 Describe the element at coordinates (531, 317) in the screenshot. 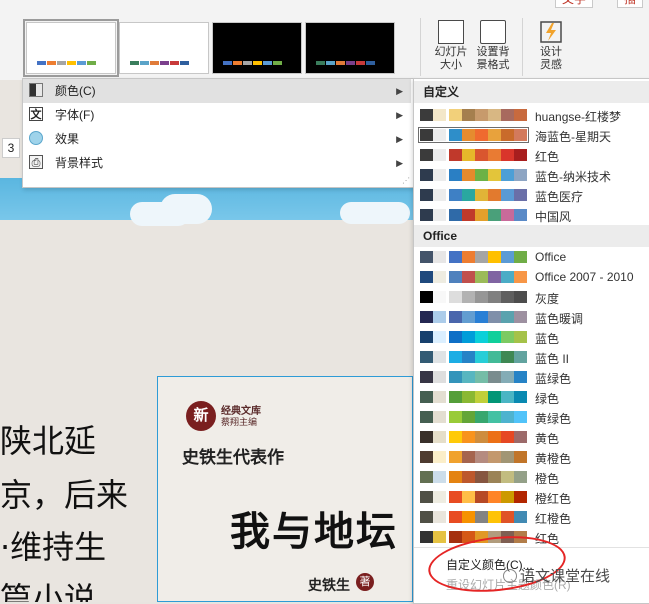

I see `theme-color-row: 蓝色暖调` at that location.